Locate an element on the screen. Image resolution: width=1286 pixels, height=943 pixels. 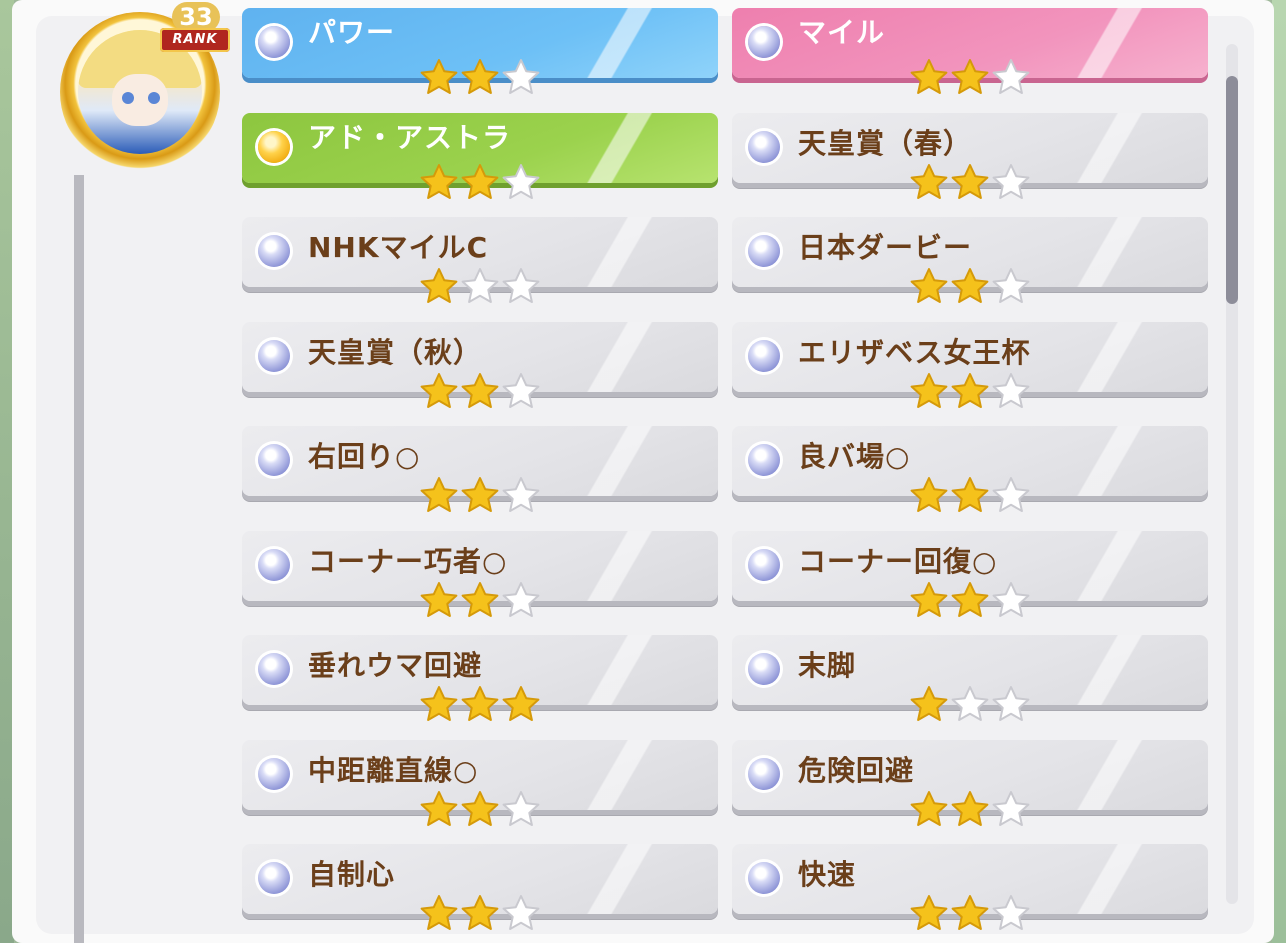
skill-label: 自制心 is located at coordinates (352, 874).